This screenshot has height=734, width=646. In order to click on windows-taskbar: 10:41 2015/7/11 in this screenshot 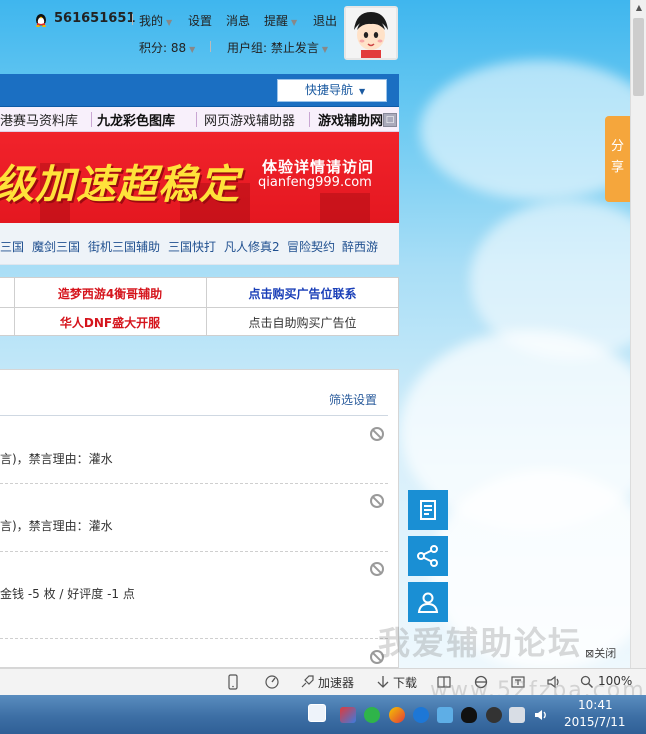, I will do `click(323, 714)`.